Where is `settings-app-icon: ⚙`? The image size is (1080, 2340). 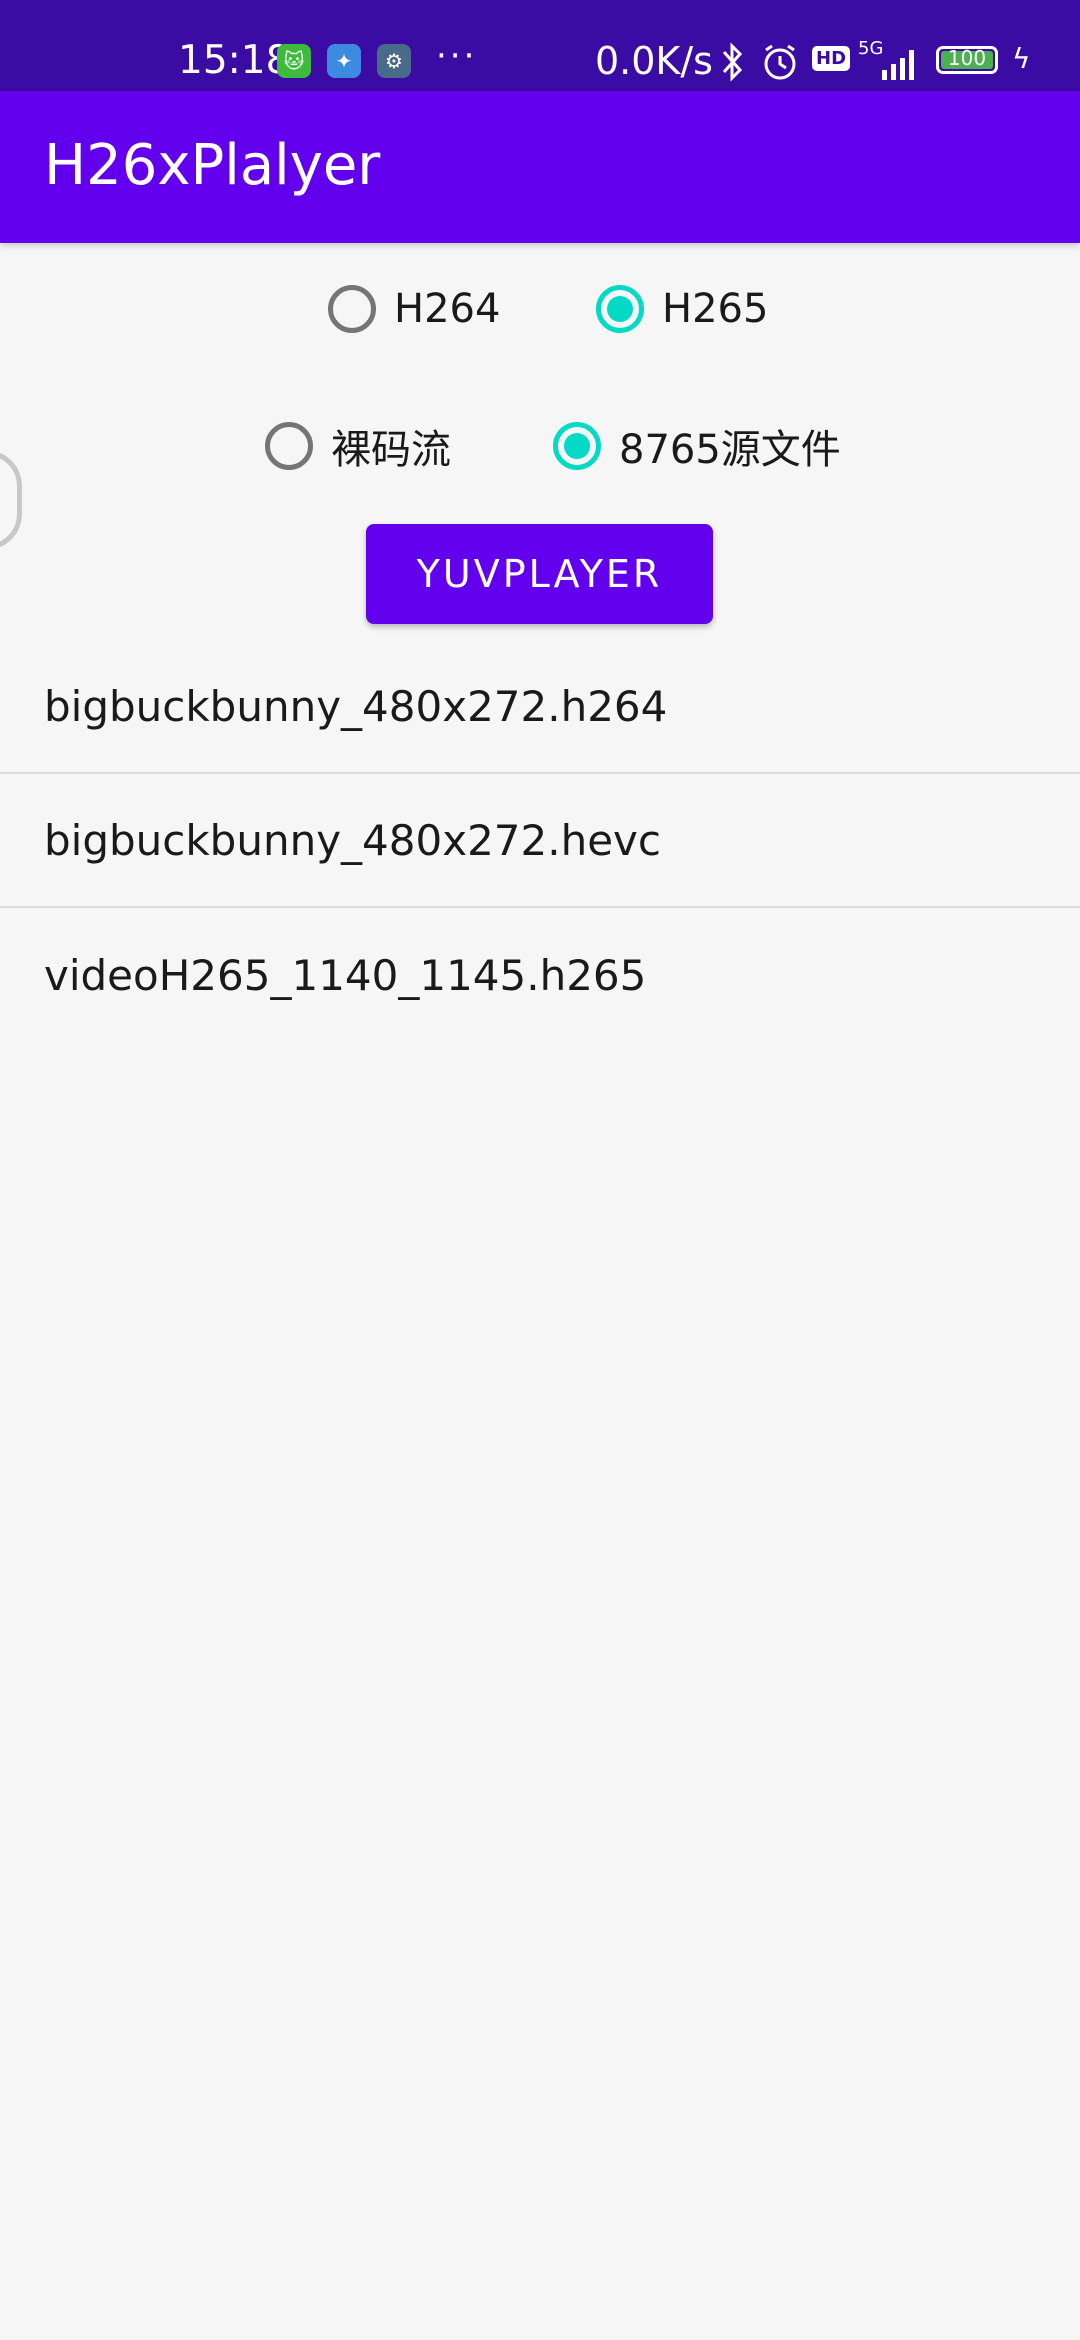 settings-app-icon: ⚙ is located at coordinates (394, 61).